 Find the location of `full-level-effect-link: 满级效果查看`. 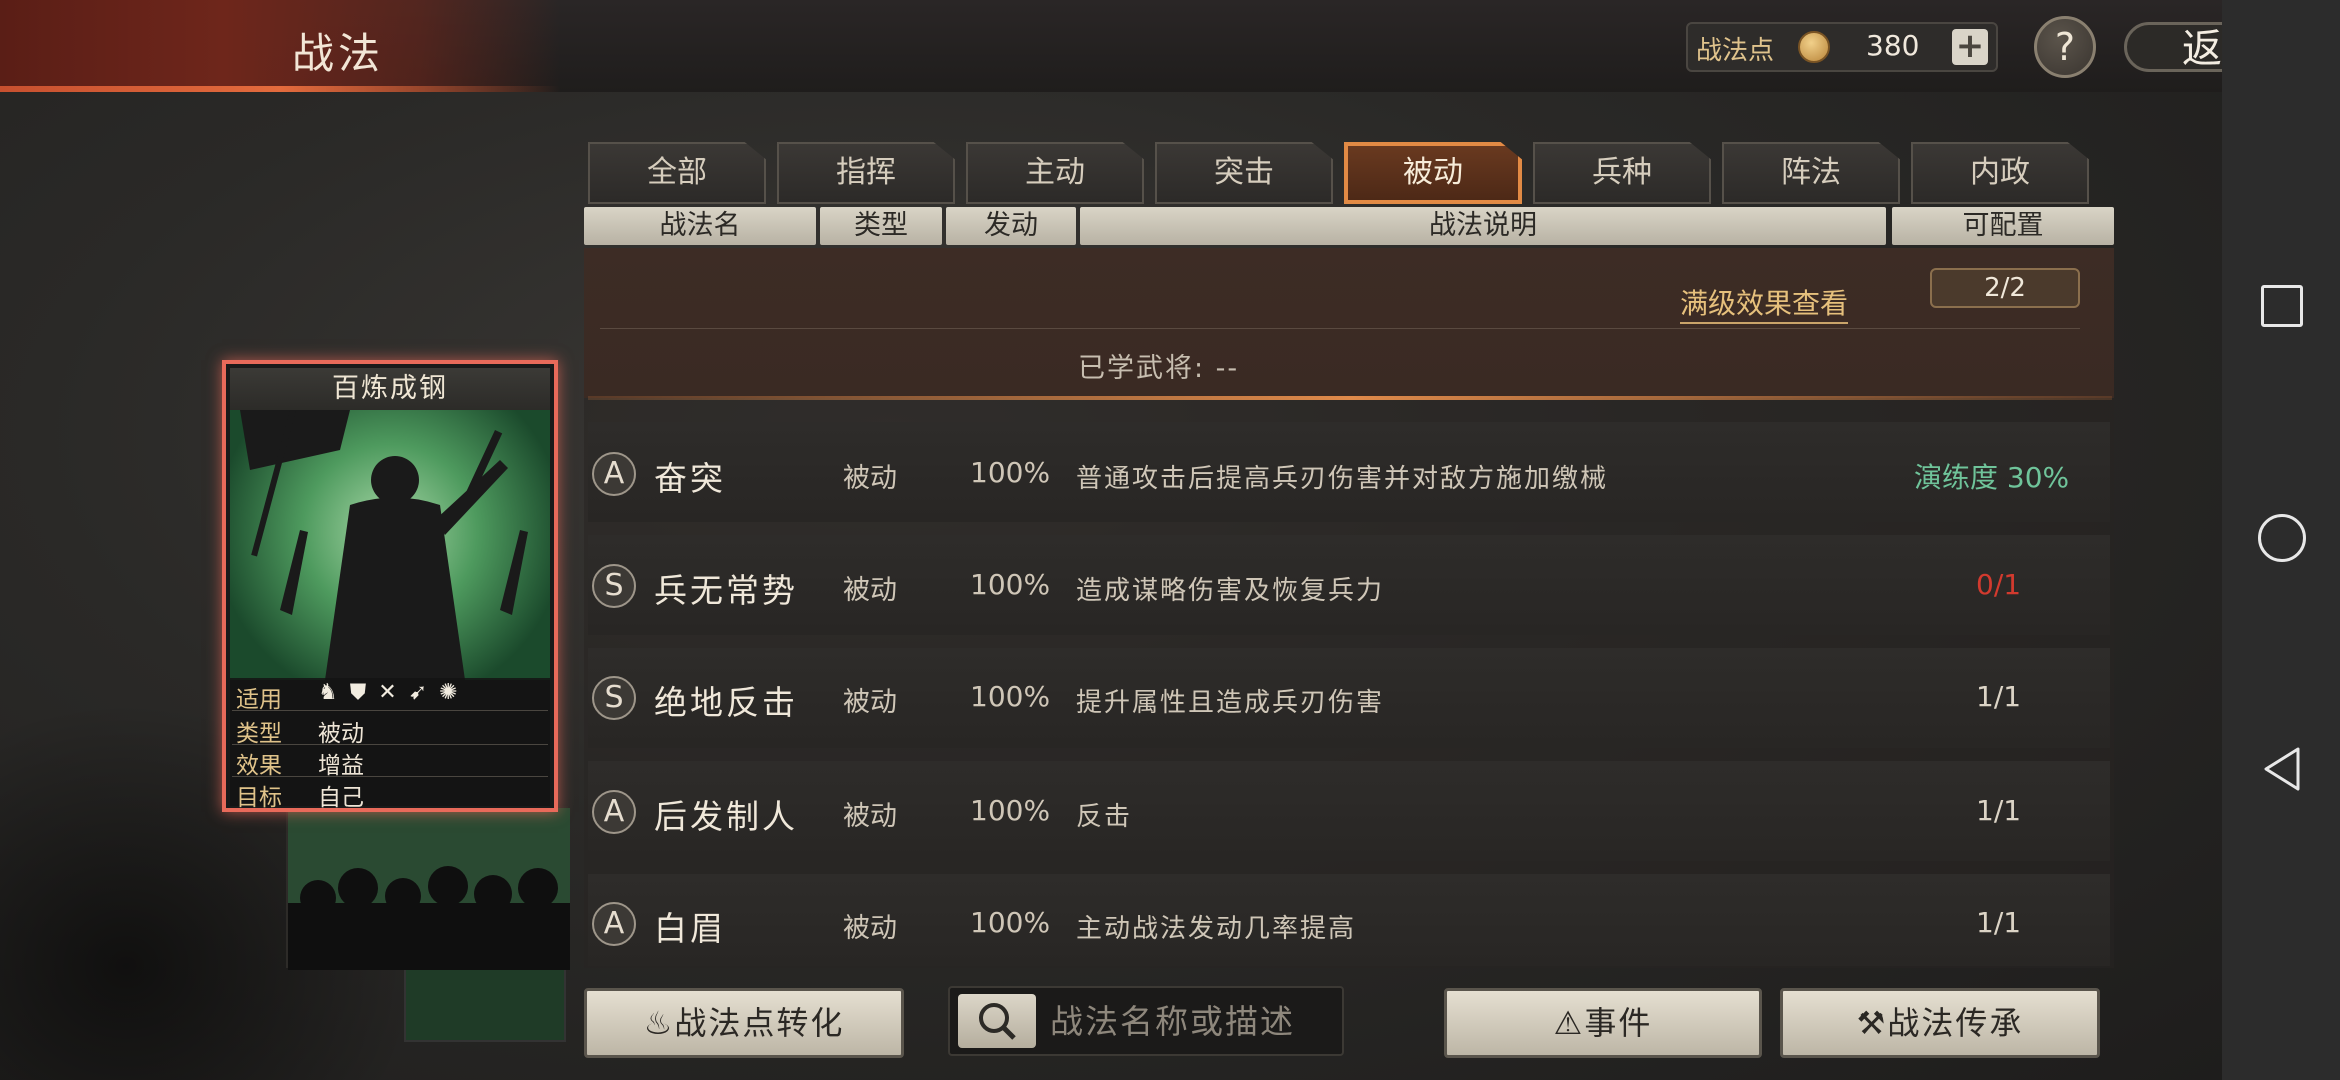

full-level-effect-link: 满级效果查看 is located at coordinates (1764, 303).